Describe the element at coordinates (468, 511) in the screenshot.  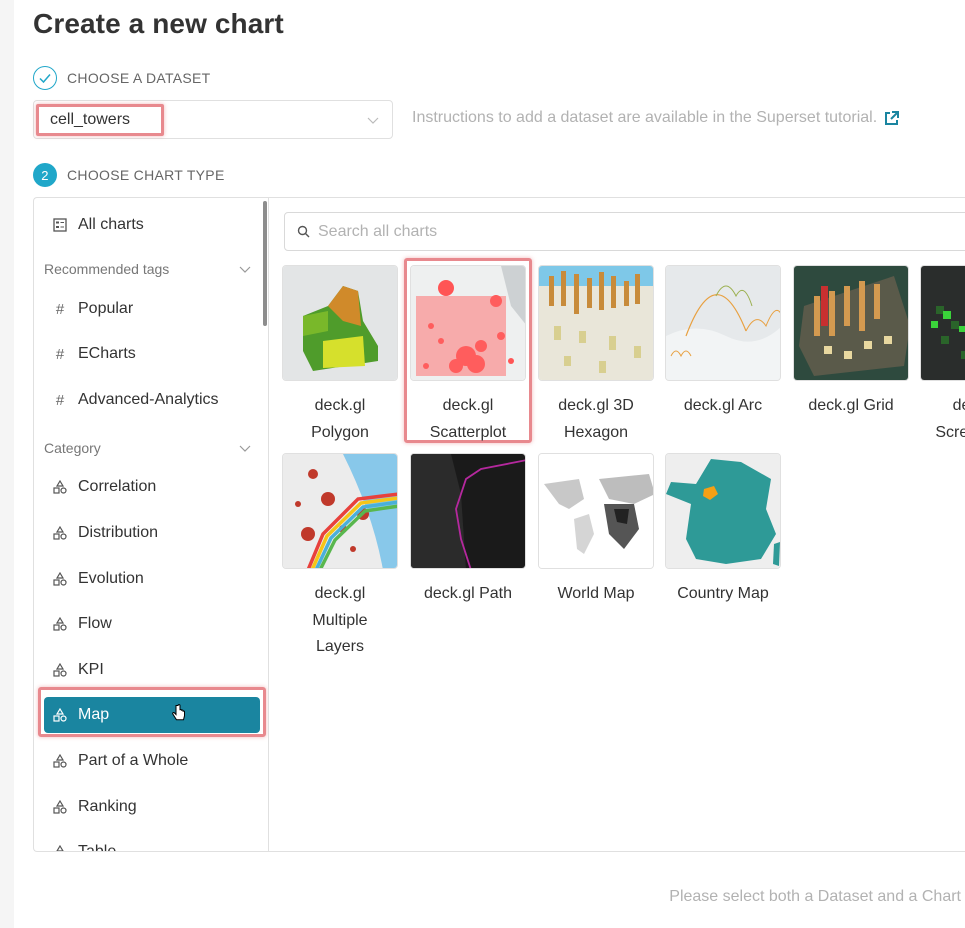
I see `thumbnail-path` at that location.